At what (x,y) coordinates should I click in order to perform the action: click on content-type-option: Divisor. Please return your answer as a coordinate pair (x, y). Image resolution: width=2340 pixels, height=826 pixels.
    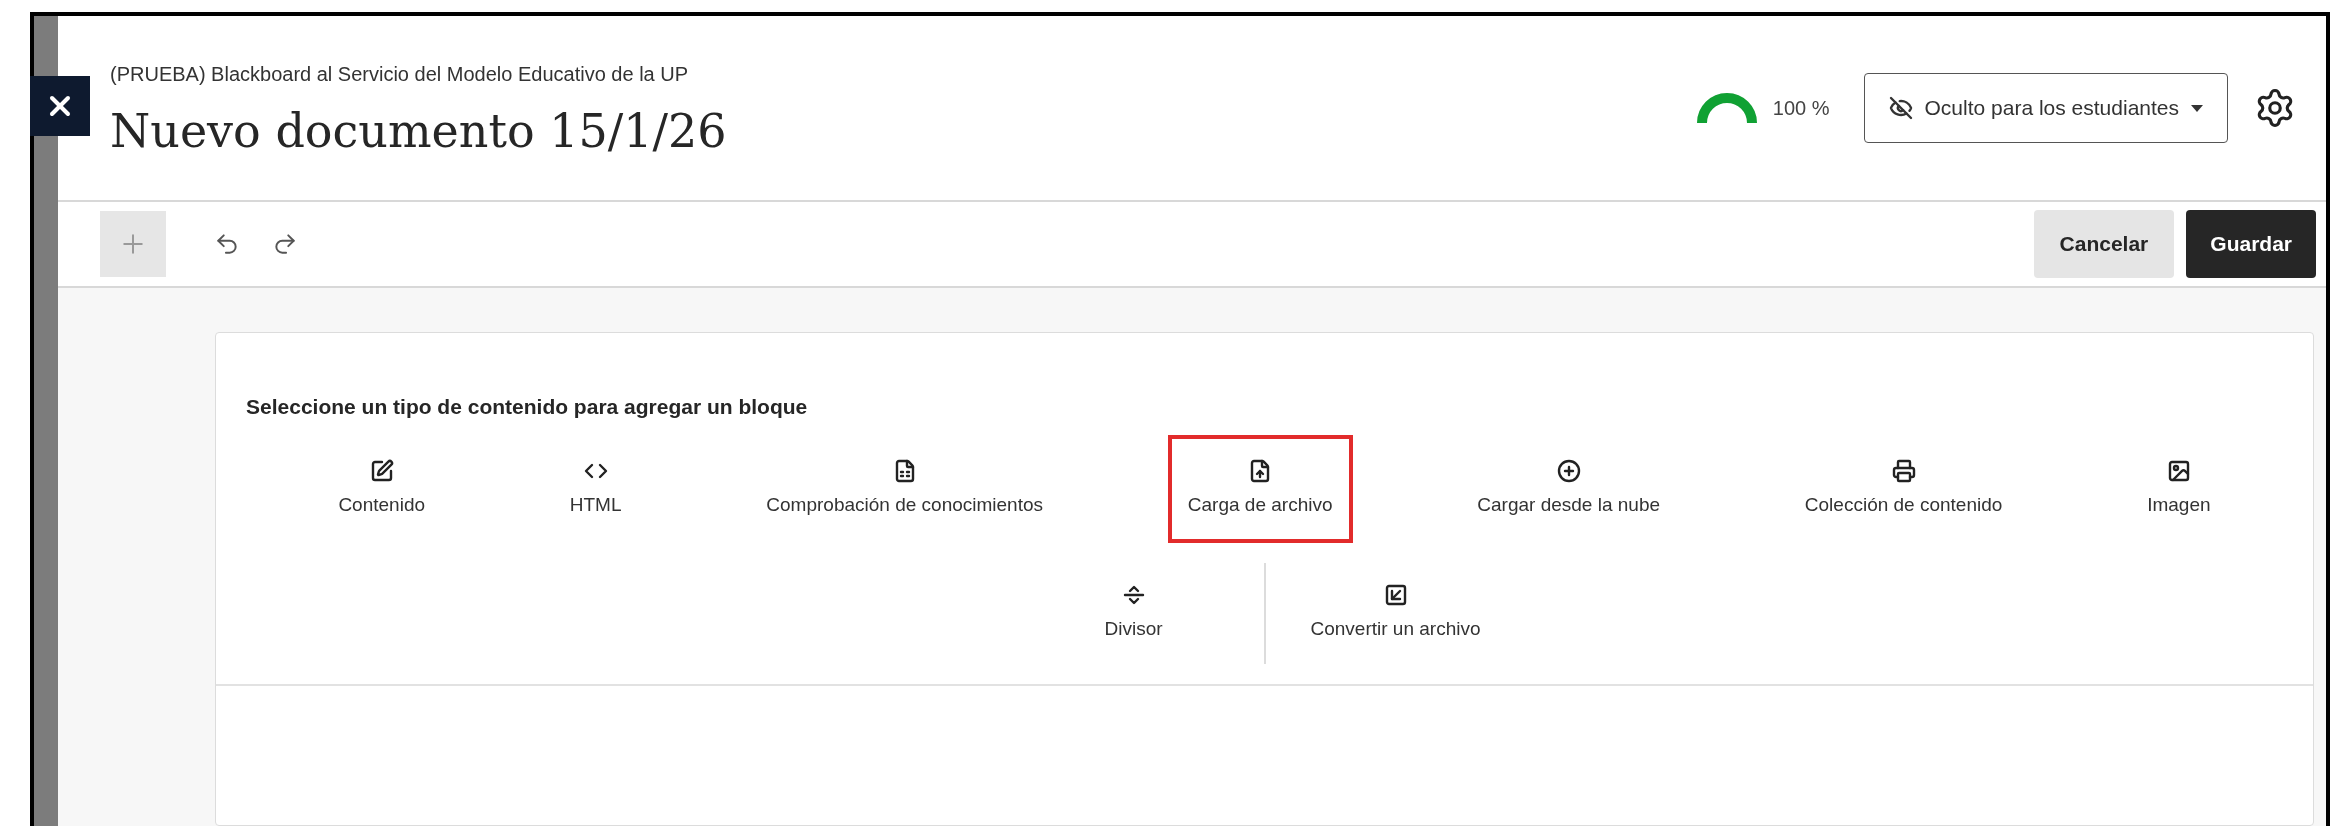
    Looking at the image, I should click on (1133, 613).